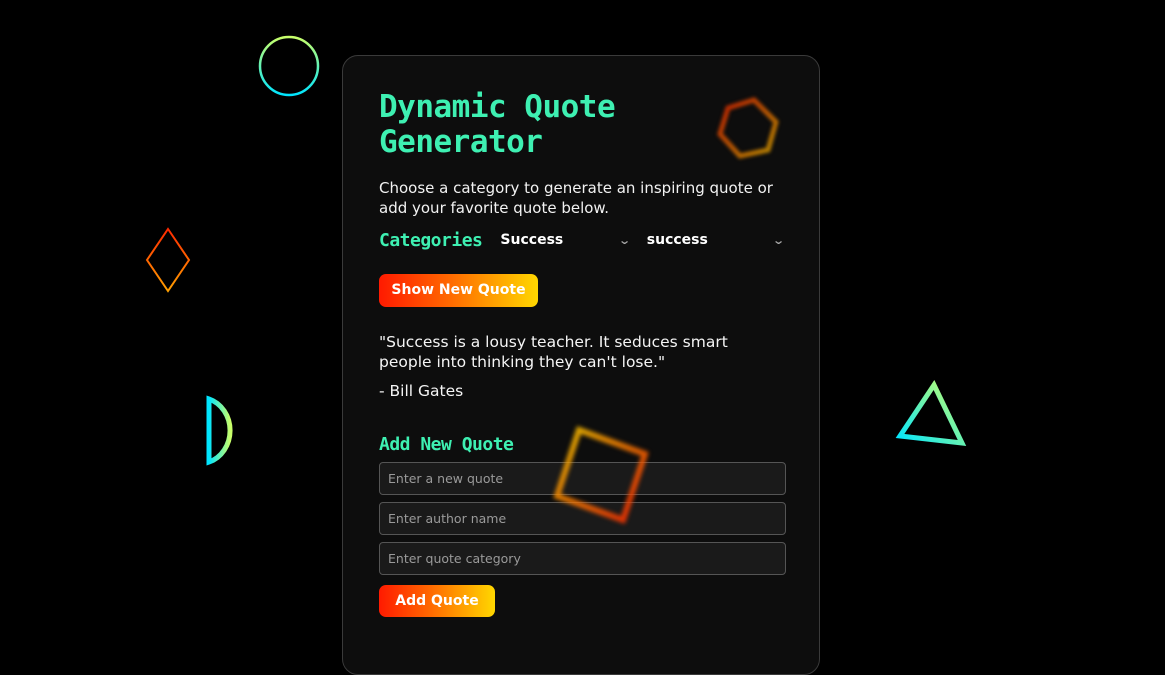 This screenshot has height=675, width=1165. I want to click on quote-author: - Bill Gates, so click(421, 391).